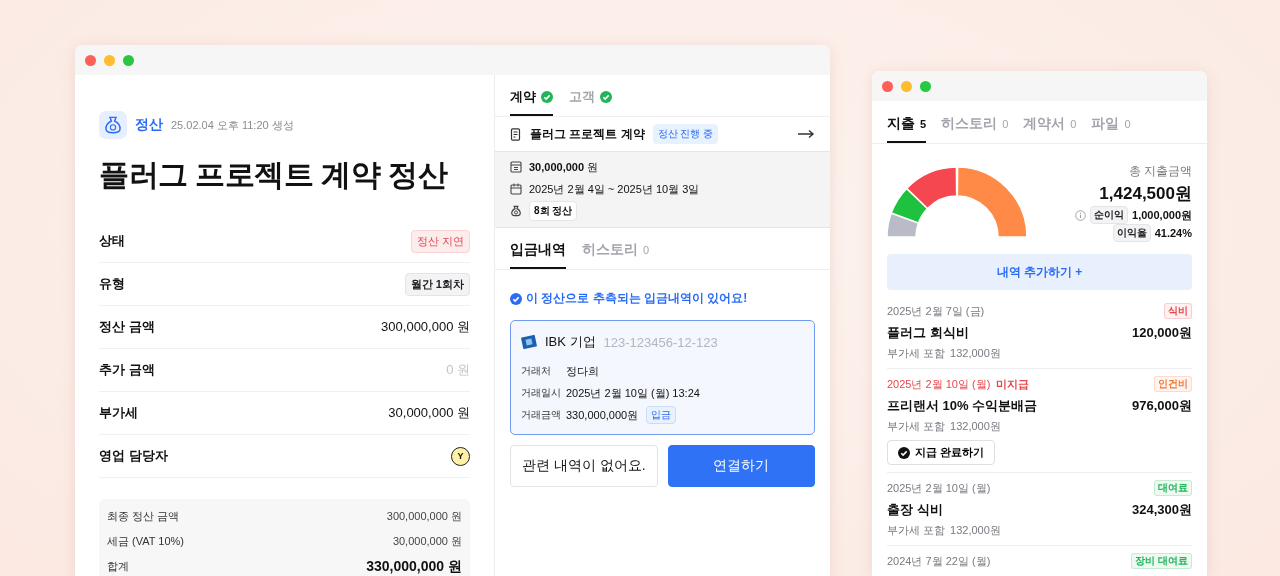 Image resolution: width=1280 pixels, height=576 pixels. I want to click on expense-title: 플러그 회식비, so click(928, 333).